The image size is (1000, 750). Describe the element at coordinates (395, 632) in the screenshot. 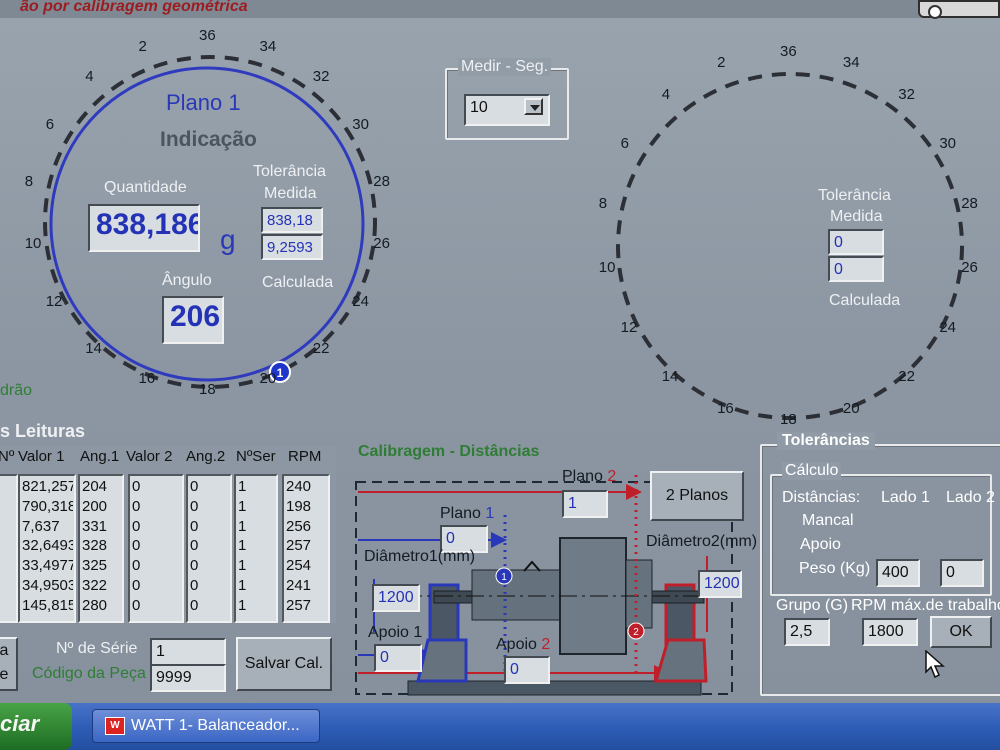

I see `support1-label: Apoio 1` at that location.